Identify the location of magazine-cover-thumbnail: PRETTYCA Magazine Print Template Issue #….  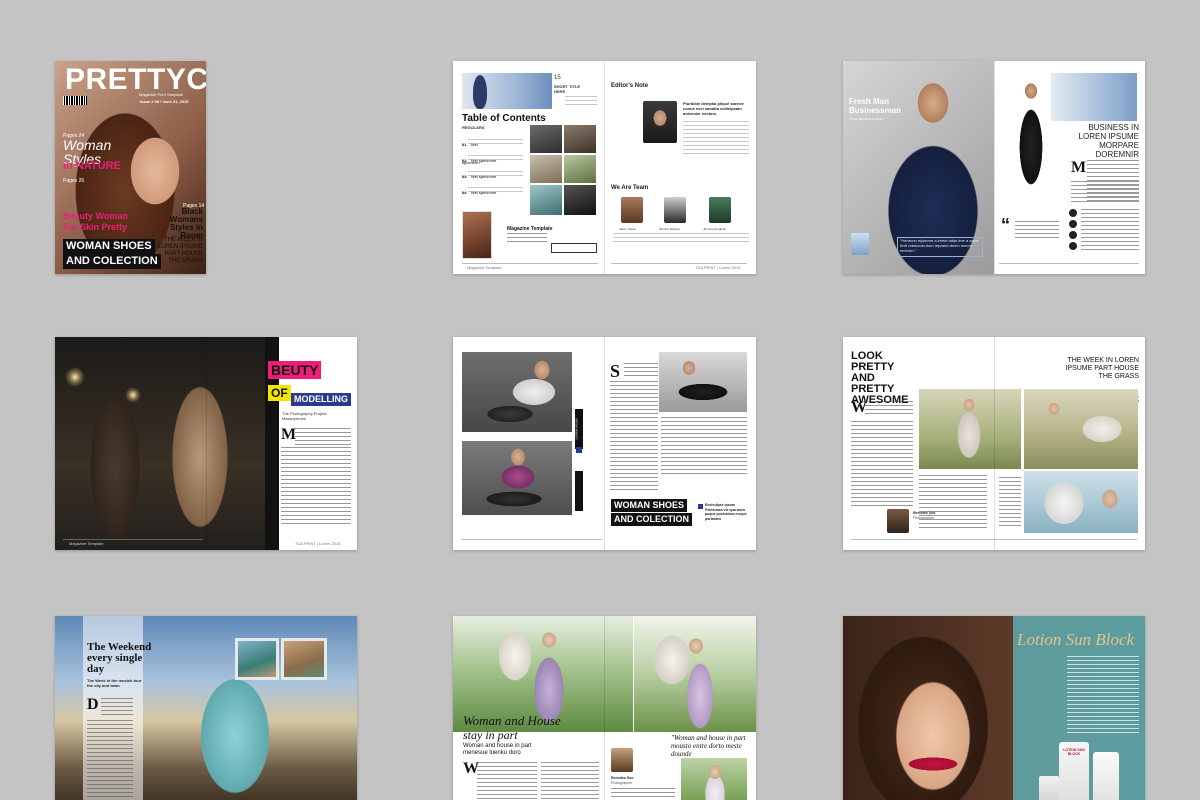
(130, 167).